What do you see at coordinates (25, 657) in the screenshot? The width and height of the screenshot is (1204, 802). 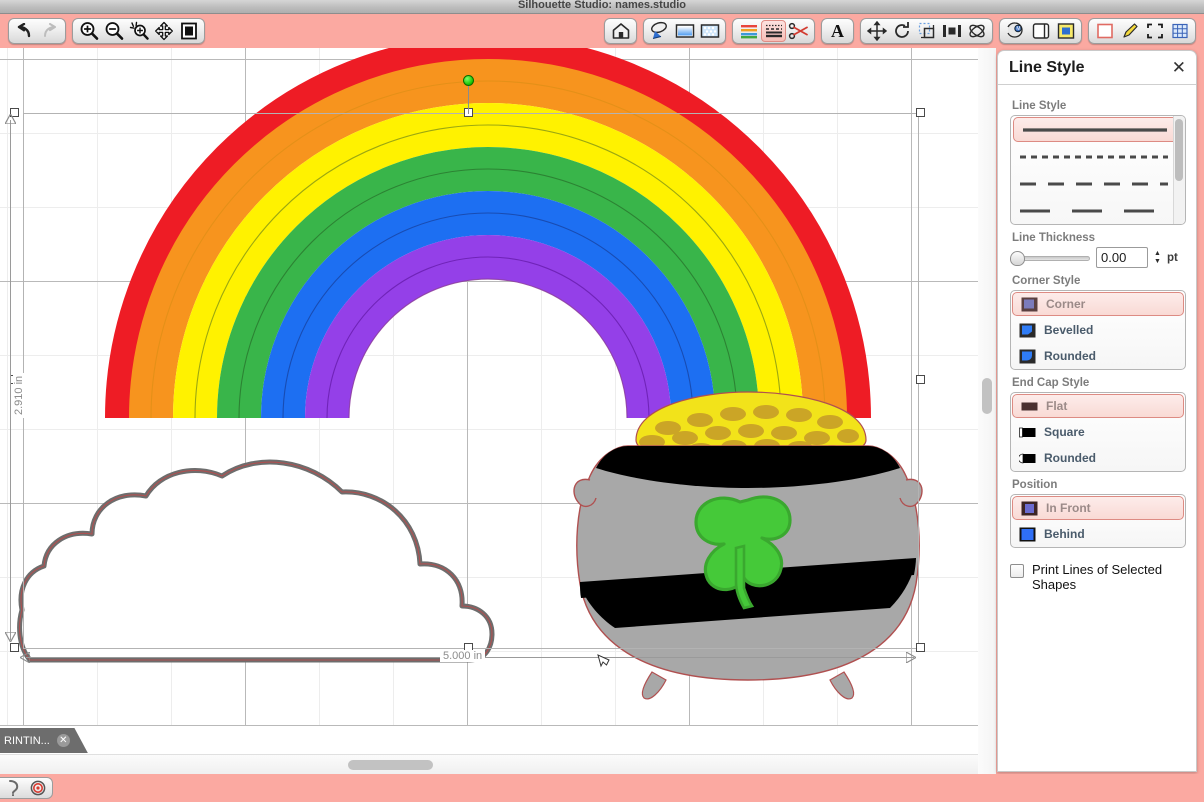 I see `dim-arrow-left` at bounding box center [25, 657].